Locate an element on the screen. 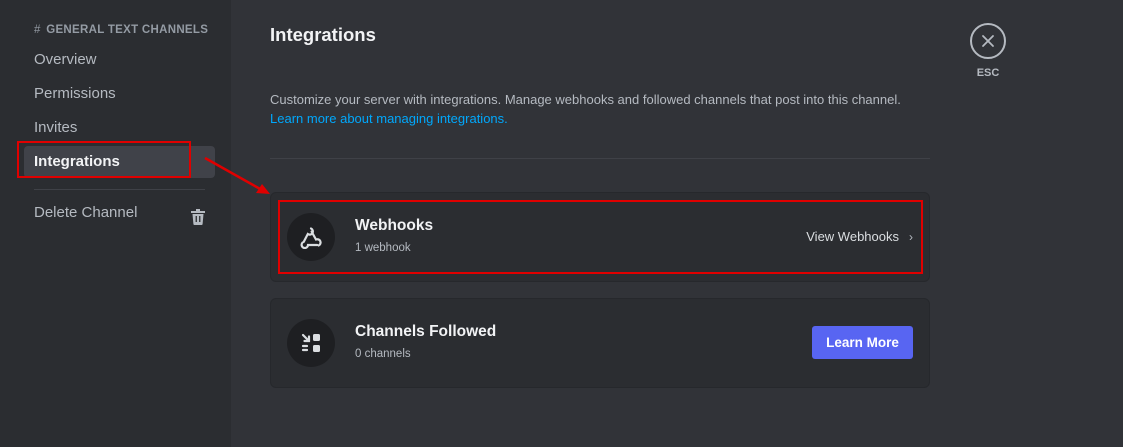 This screenshot has height=447, width=1123. webhooks-count: 1 webhook is located at coordinates (383, 248).